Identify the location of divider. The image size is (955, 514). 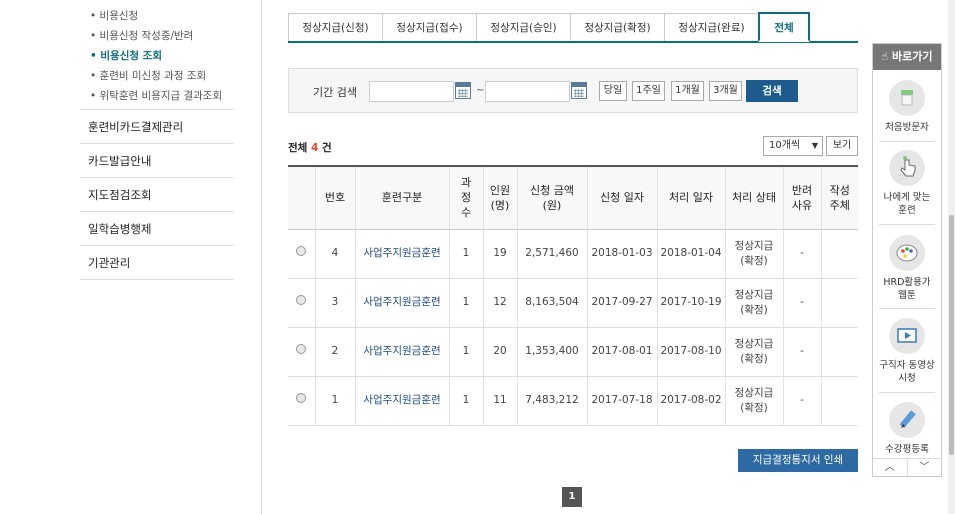
(907, 308).